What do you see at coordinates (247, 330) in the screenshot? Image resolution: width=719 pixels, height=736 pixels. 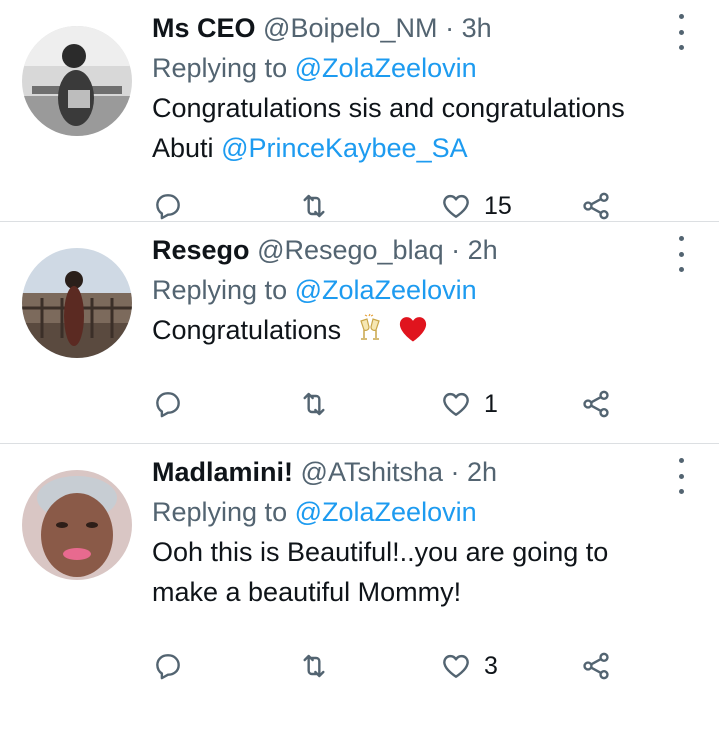 I see `tweet-text-content: Congratulations` at bounding box center [247, 330].